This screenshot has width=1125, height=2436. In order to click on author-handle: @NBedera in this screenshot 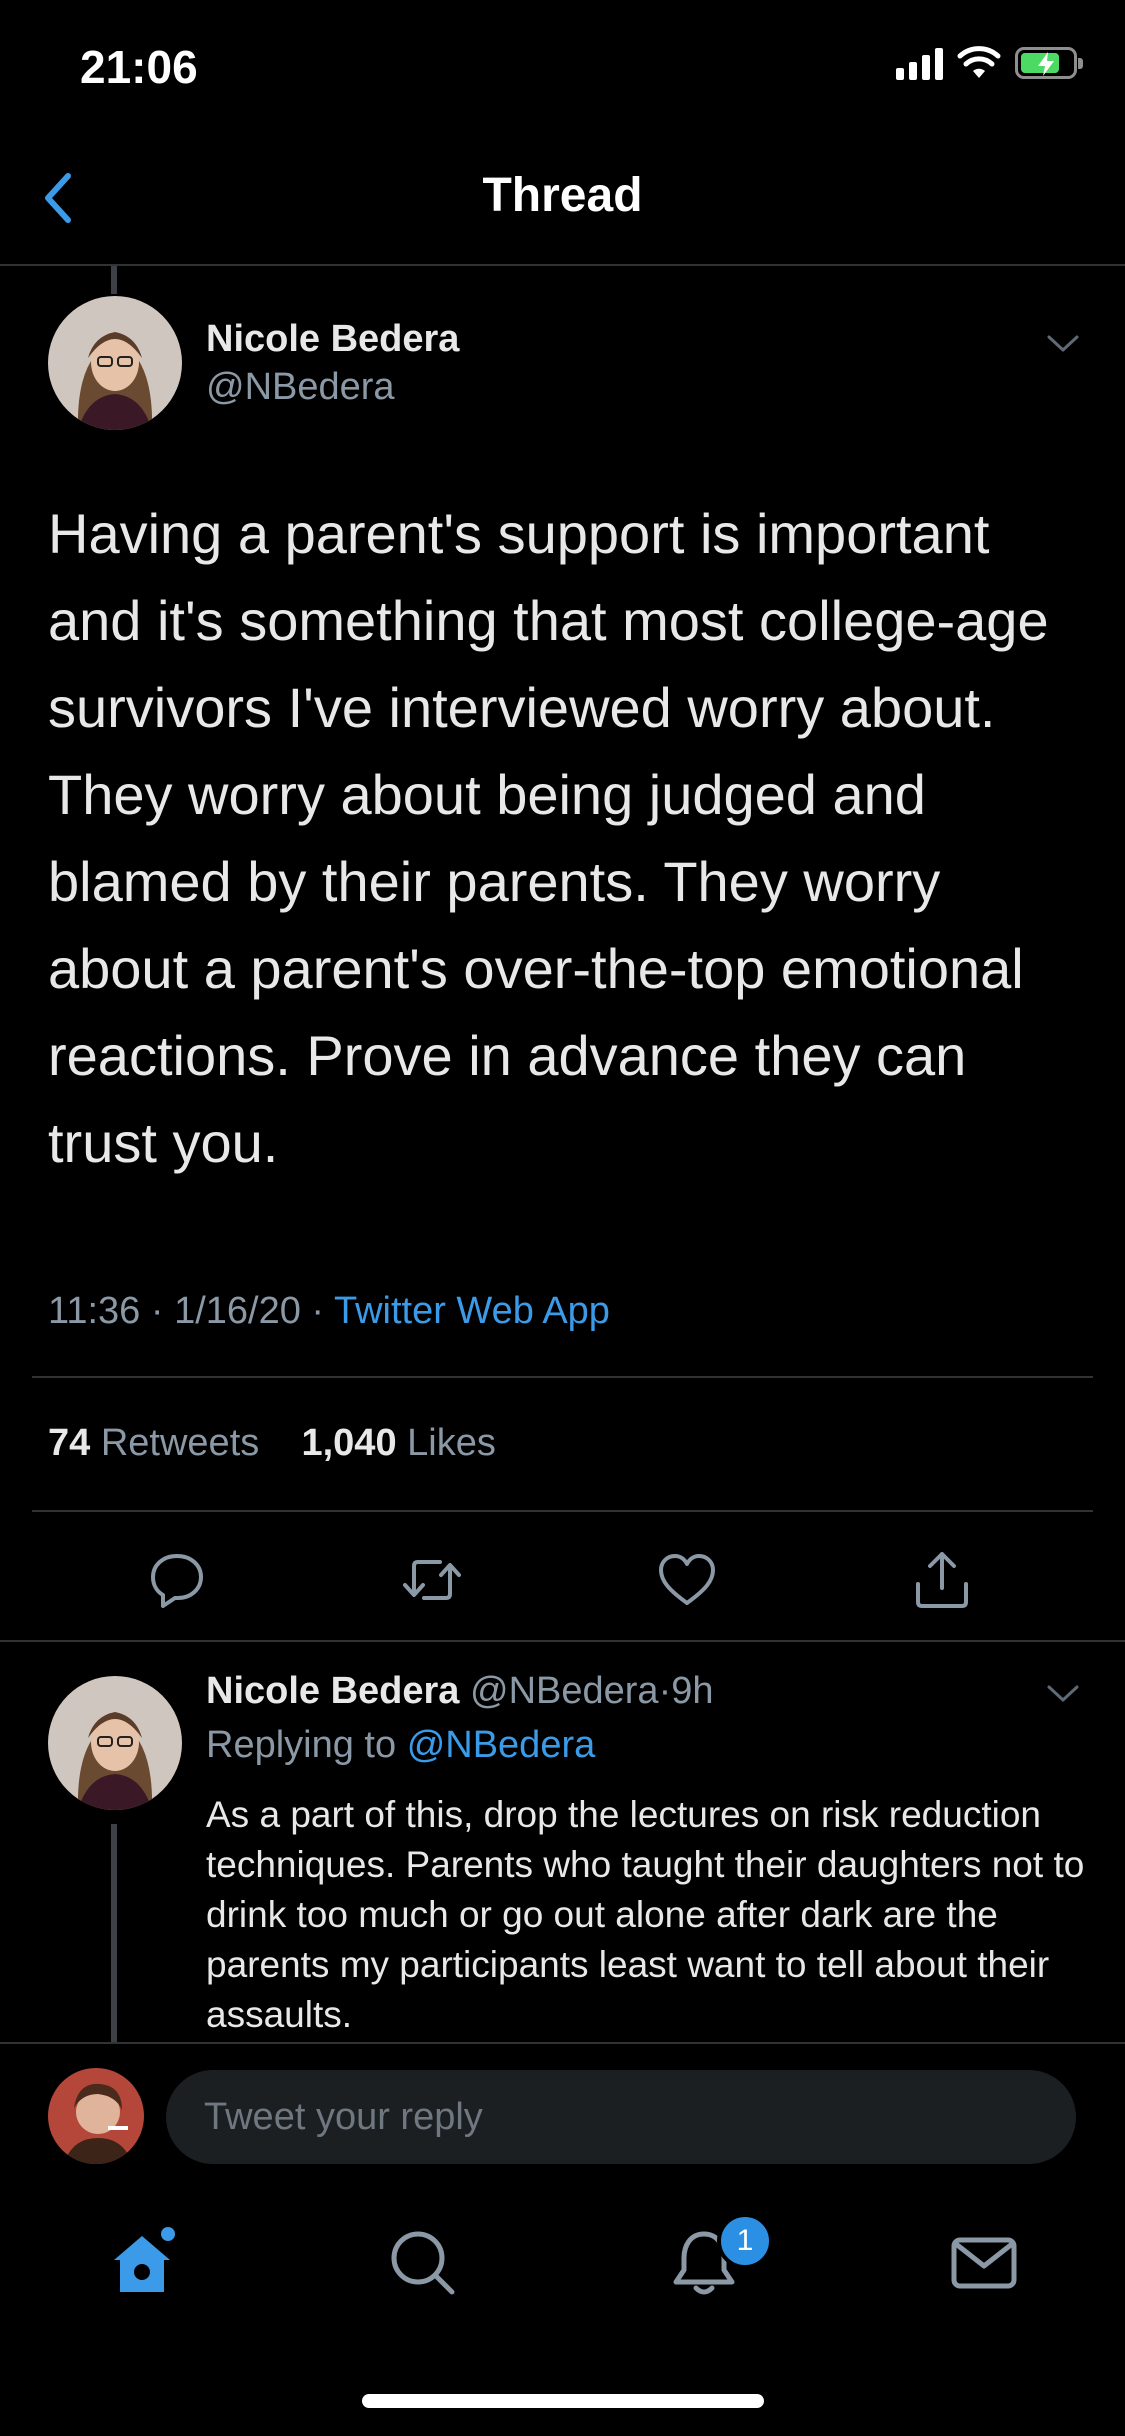, I will do `click(300, 387)`.